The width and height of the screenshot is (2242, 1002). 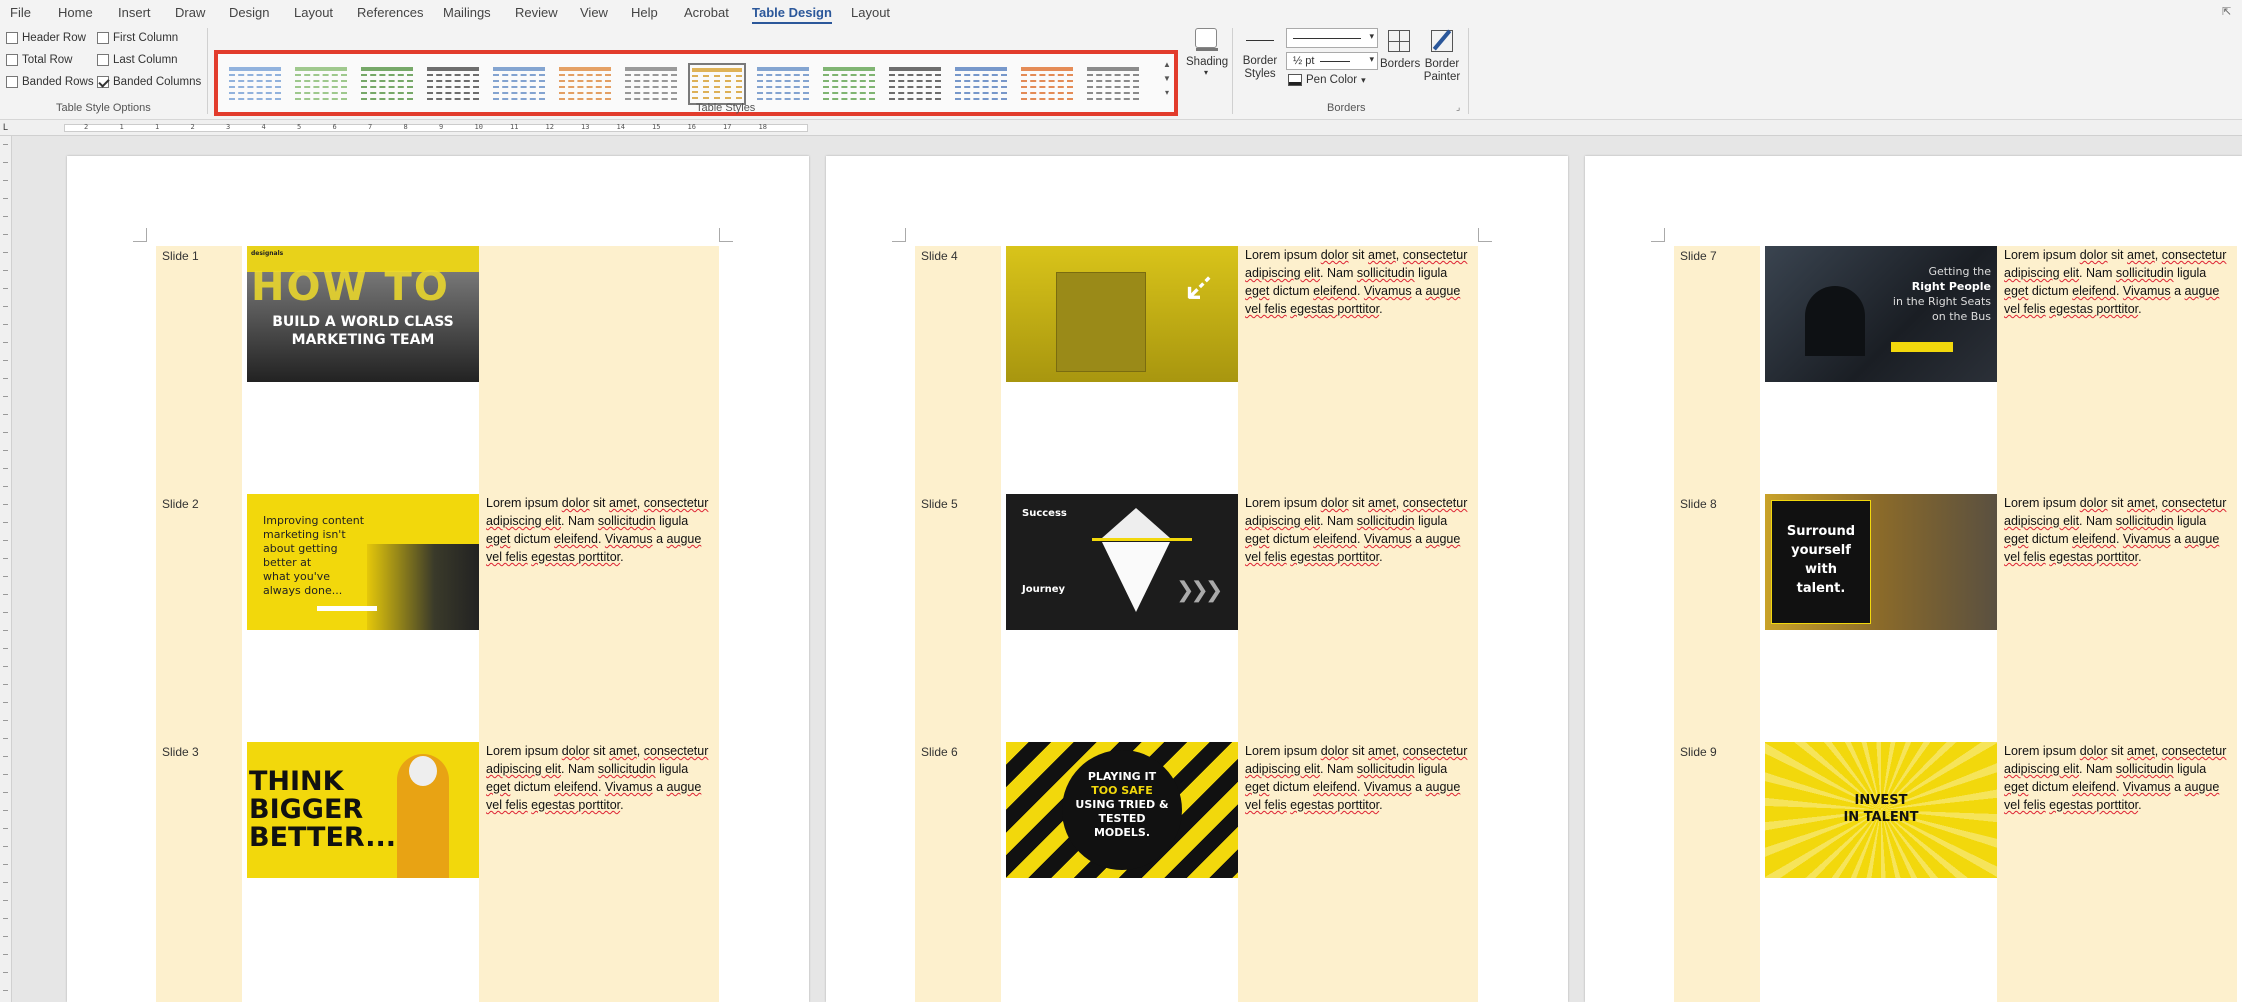 What do you see at coordinates (1332, 38) in the screenshot?
I see `line-style-dropdown: ▾` at bounding box center [1332, 38].